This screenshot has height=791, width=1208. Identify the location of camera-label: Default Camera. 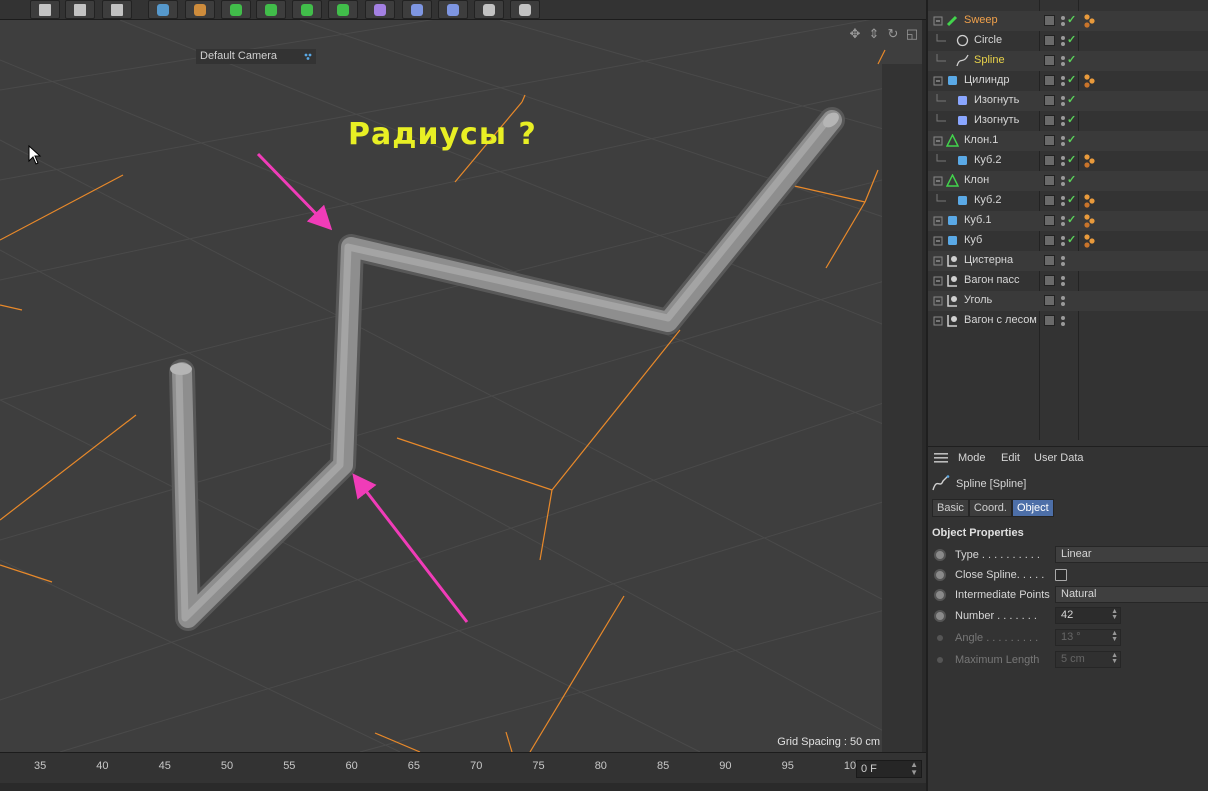
(256, 56).